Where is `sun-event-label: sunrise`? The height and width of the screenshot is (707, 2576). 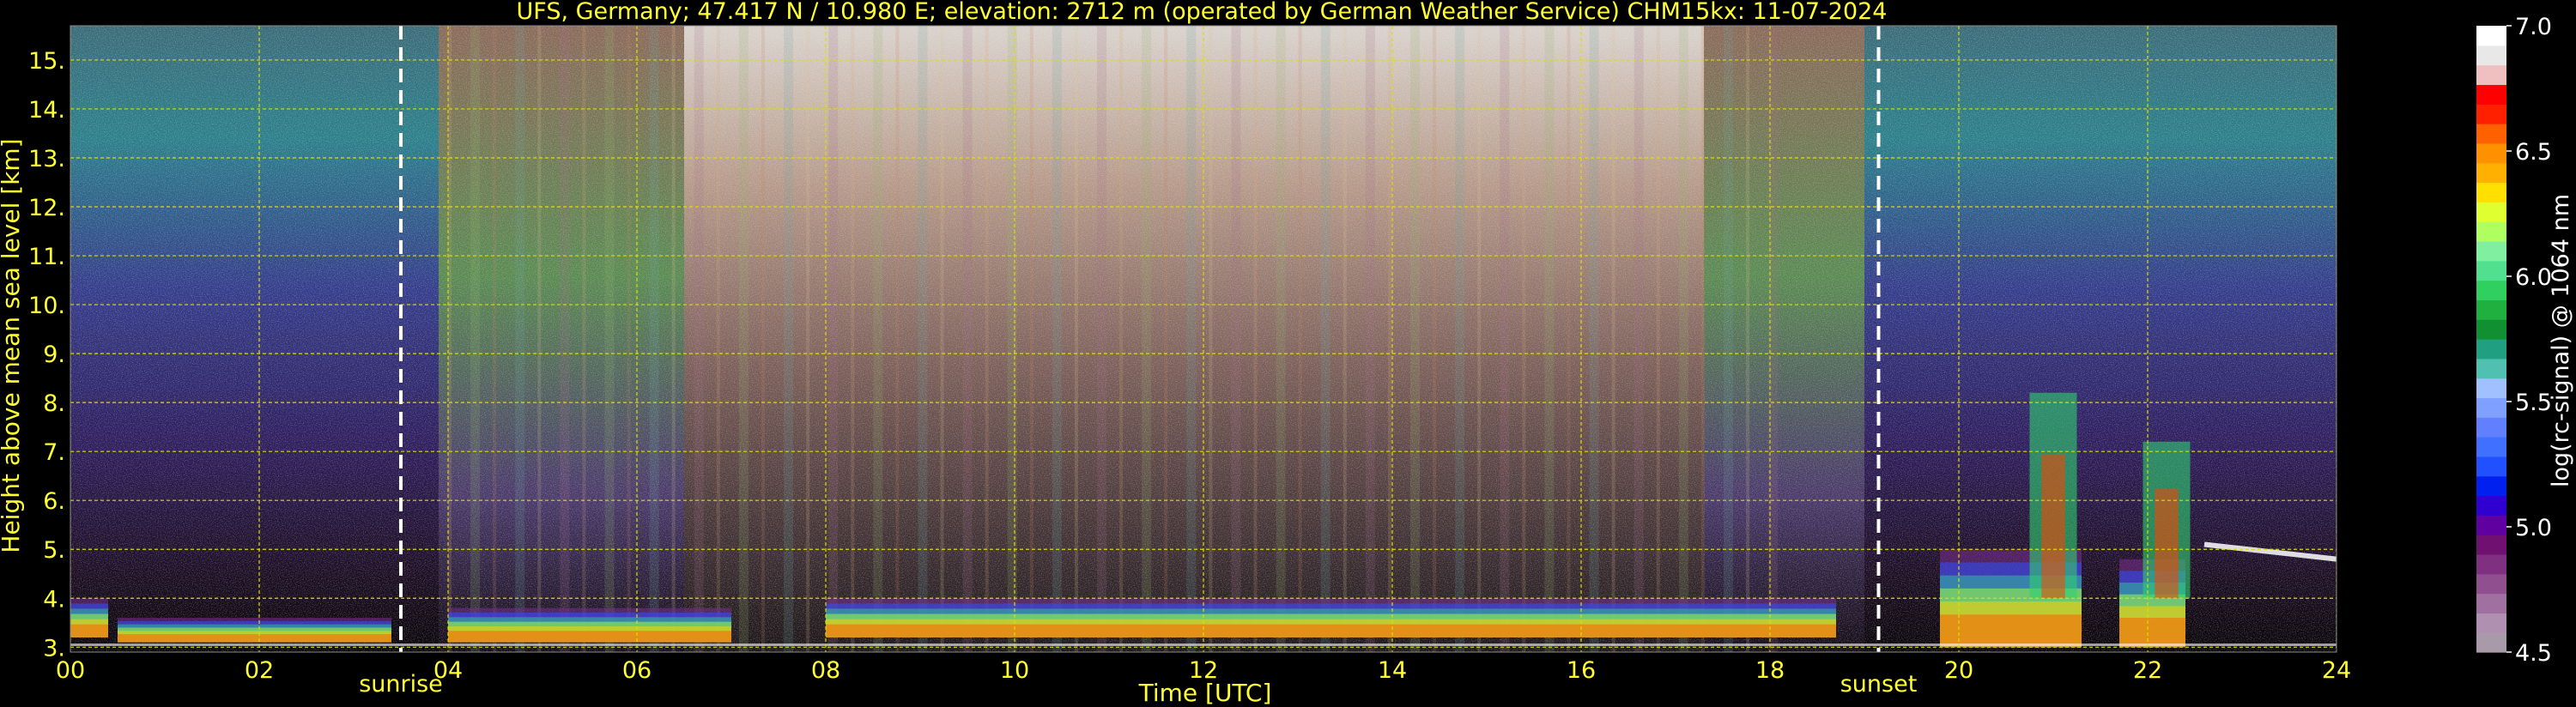
sun-event-label: sunrise is located at coordinates (401, 684).